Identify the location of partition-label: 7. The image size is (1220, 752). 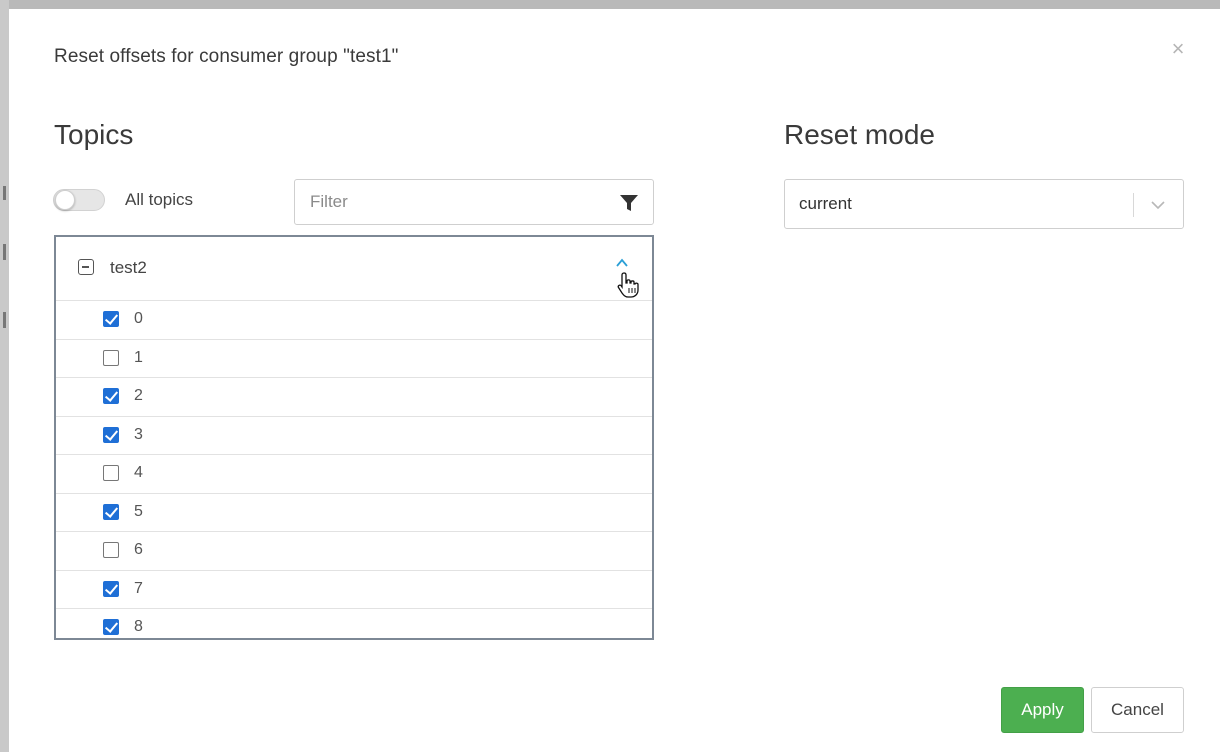
(138, 588).